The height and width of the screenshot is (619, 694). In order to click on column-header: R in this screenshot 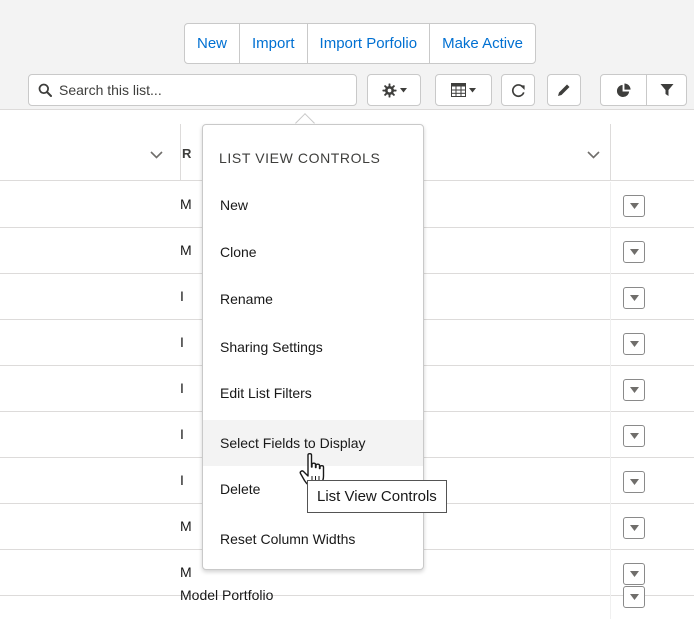, I will do `click(186, 153)`.